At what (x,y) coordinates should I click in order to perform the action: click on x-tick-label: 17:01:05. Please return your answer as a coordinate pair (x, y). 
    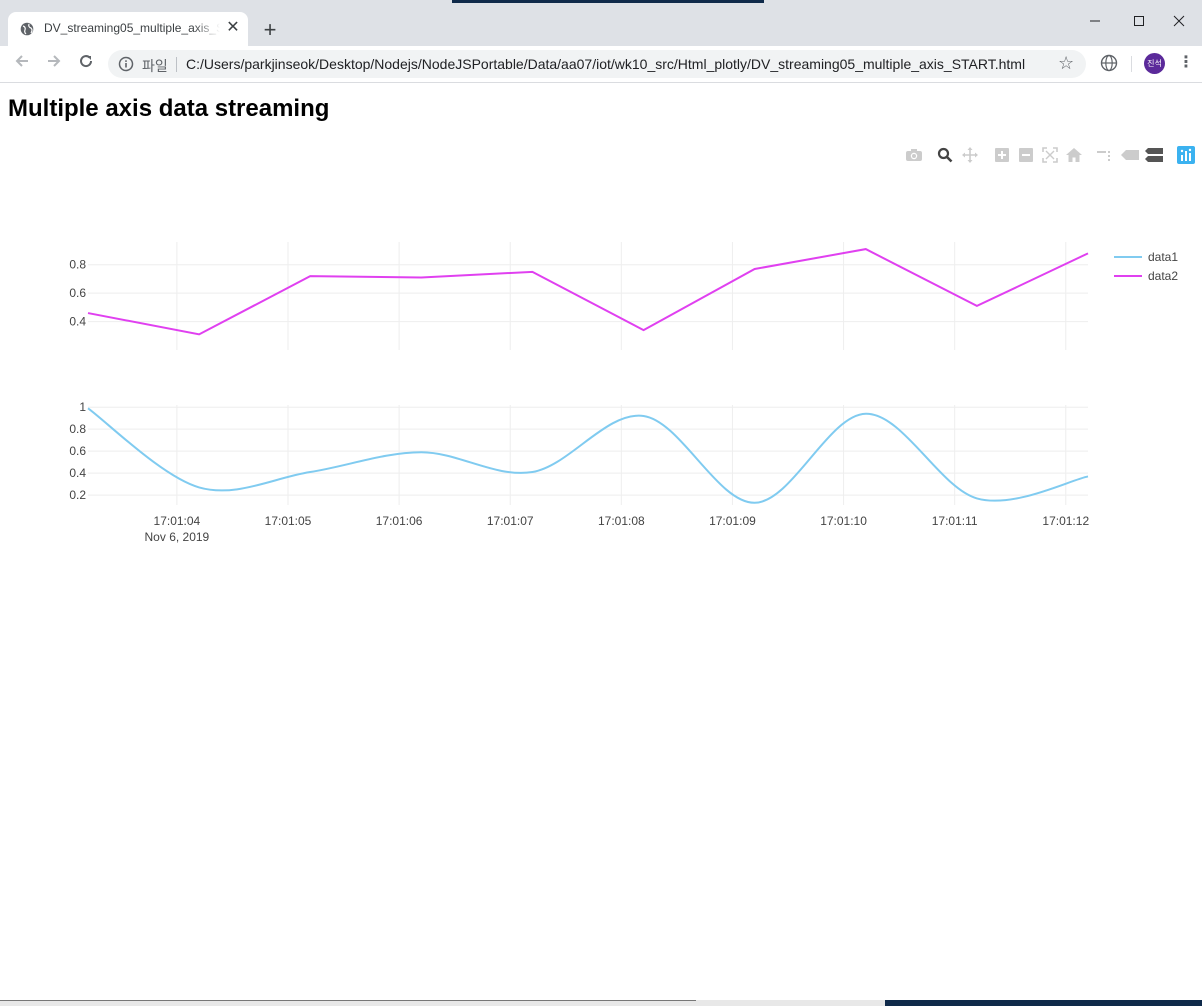
    Looking at the image, I should click on (288, 521).